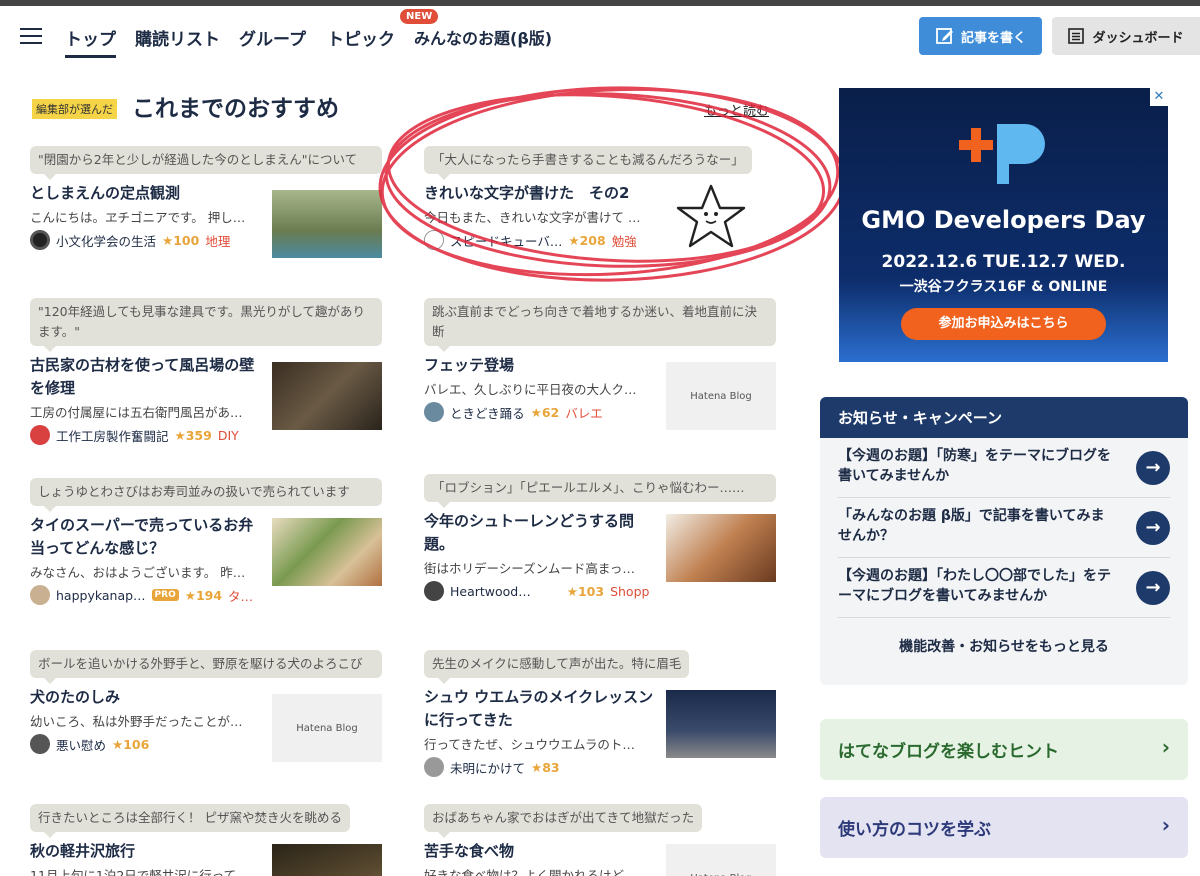 The width and height of the screenshot is (1200, 876). What do you see at coordinates (112, 435) in the screenshot?
I see `blog-name: 工作工房製作奮闘記` at bounding box center [112, 435].